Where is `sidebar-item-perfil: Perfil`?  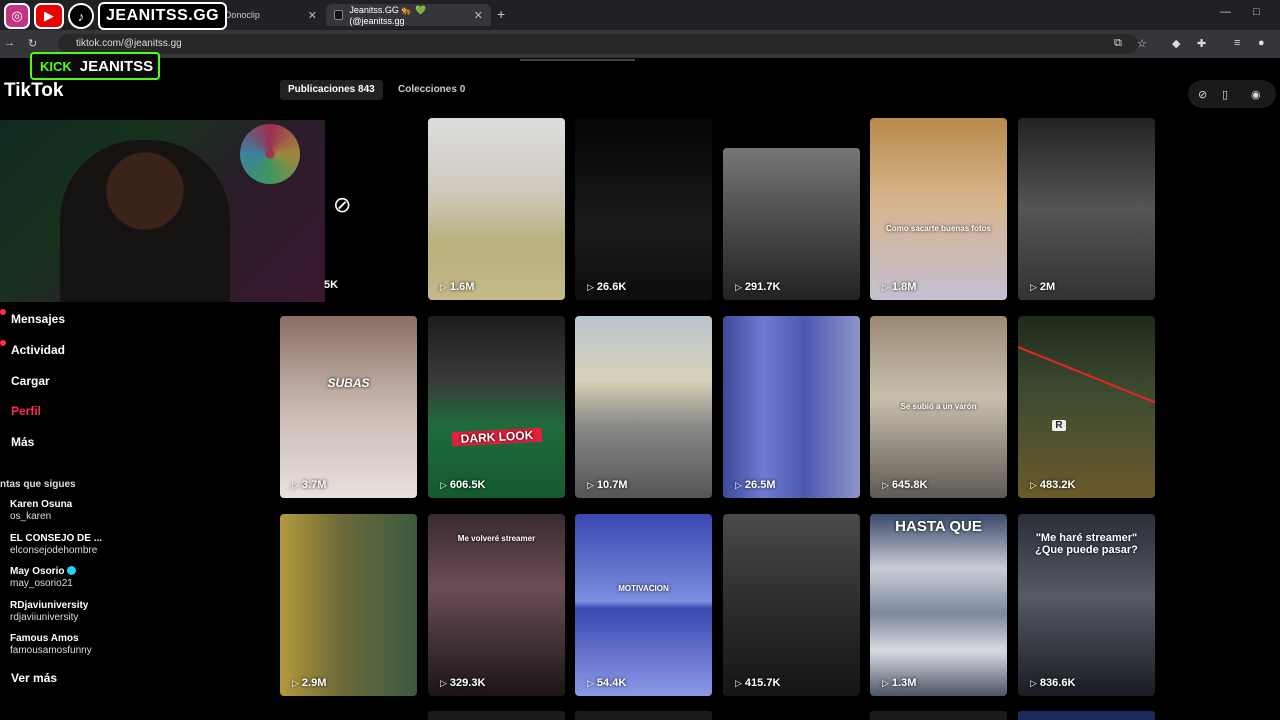 sidebar-item-perfil: Perfil is located at coordinates (26, 411).